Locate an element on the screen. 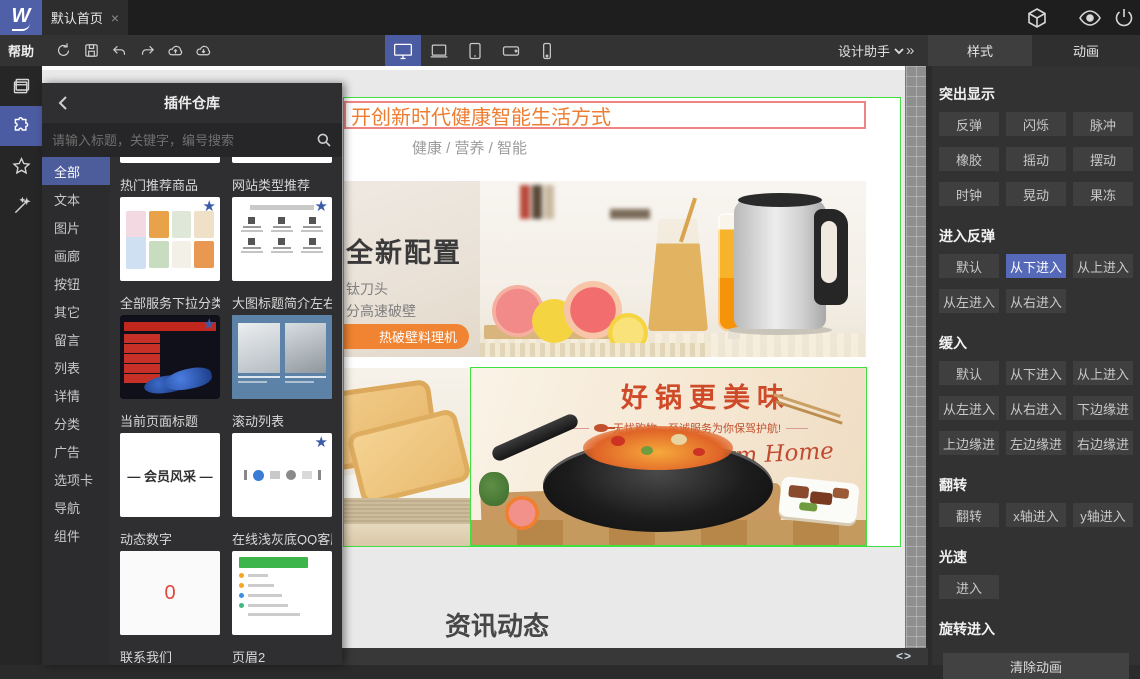 Image resolution: width=1140 pixels, height=679 pixels. anim-wobble: 晃动 is located at coordinates (1036, 194).